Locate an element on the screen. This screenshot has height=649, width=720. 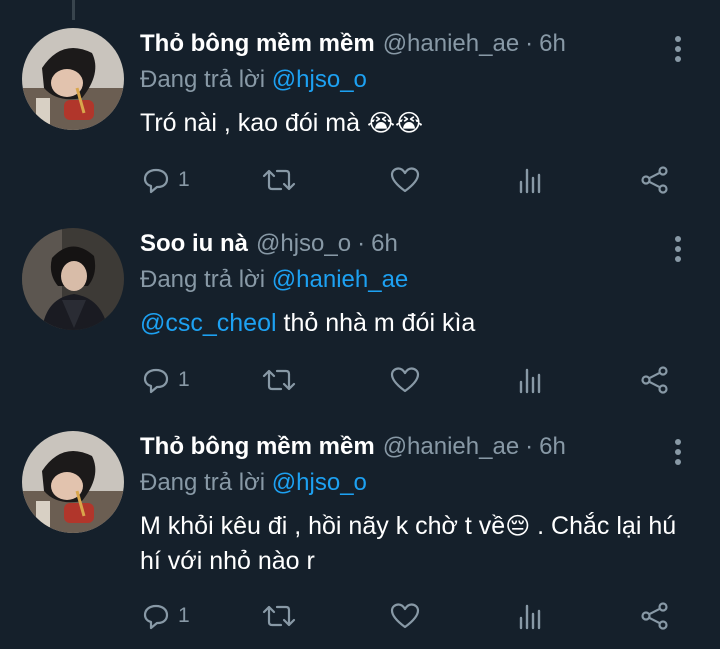
user-handle: @hjso_o is located at coordinates (303, 244).